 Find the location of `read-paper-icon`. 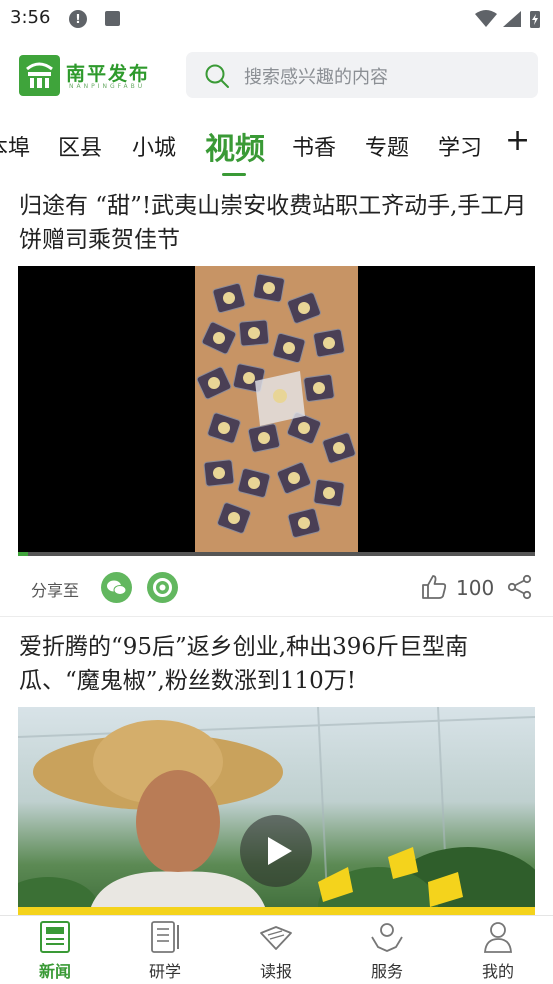

read-paper-icon is located at coordinates (276, 937).